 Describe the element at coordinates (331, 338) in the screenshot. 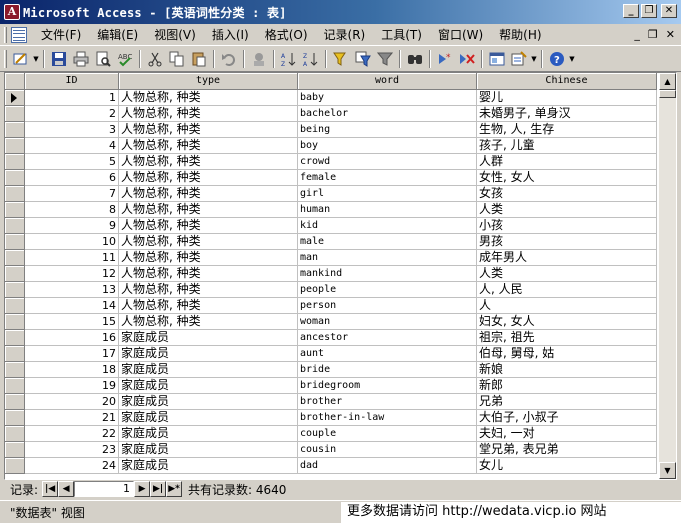

I see `table-row: 16 家庭成员 ancestor 祖宗, 祖先` at that location.